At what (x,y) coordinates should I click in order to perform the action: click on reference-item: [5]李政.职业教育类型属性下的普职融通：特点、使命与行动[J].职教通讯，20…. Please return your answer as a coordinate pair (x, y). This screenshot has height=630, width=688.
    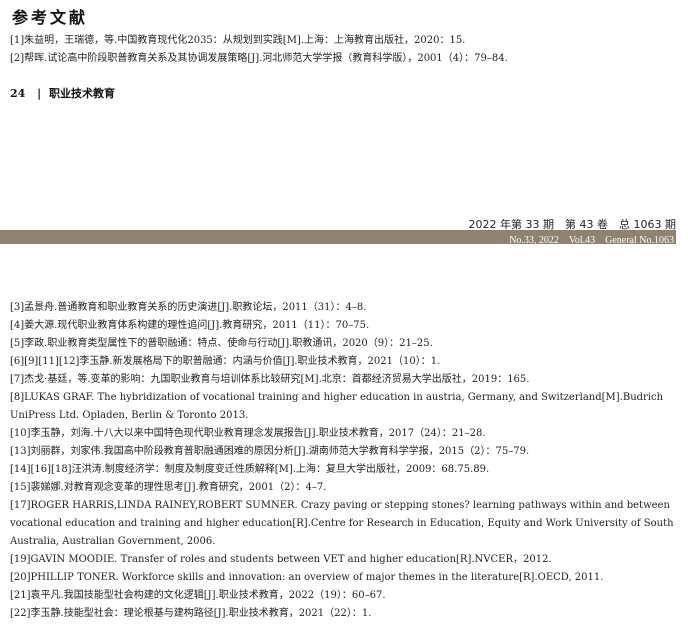
    Looking at the image, I should click on (221, 343).